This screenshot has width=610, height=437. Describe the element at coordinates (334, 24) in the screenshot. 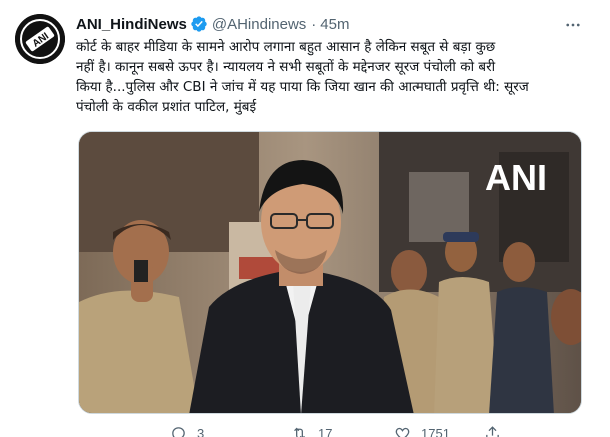

I see `timestamp: 45m` at that location.